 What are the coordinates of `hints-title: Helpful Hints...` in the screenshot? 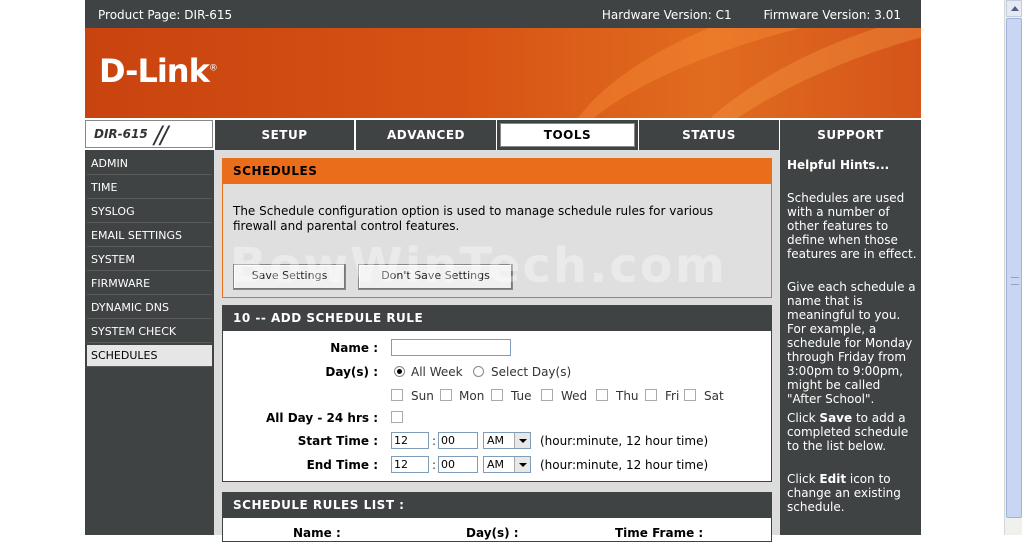 It's located at (838, 165).